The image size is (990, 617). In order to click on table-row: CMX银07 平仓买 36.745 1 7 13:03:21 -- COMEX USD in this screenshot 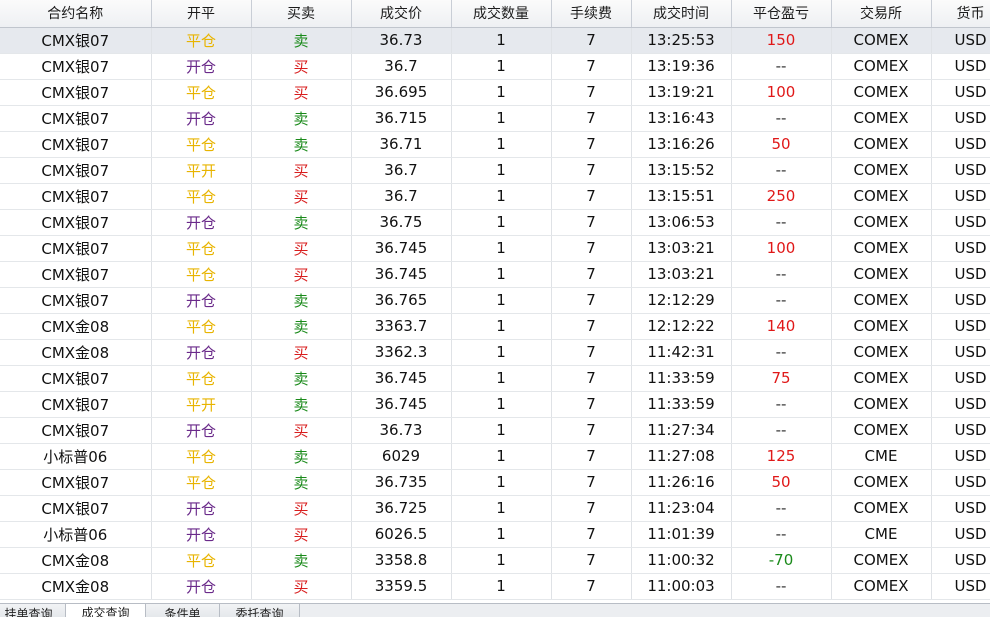, I will do `click(495, 274)`.